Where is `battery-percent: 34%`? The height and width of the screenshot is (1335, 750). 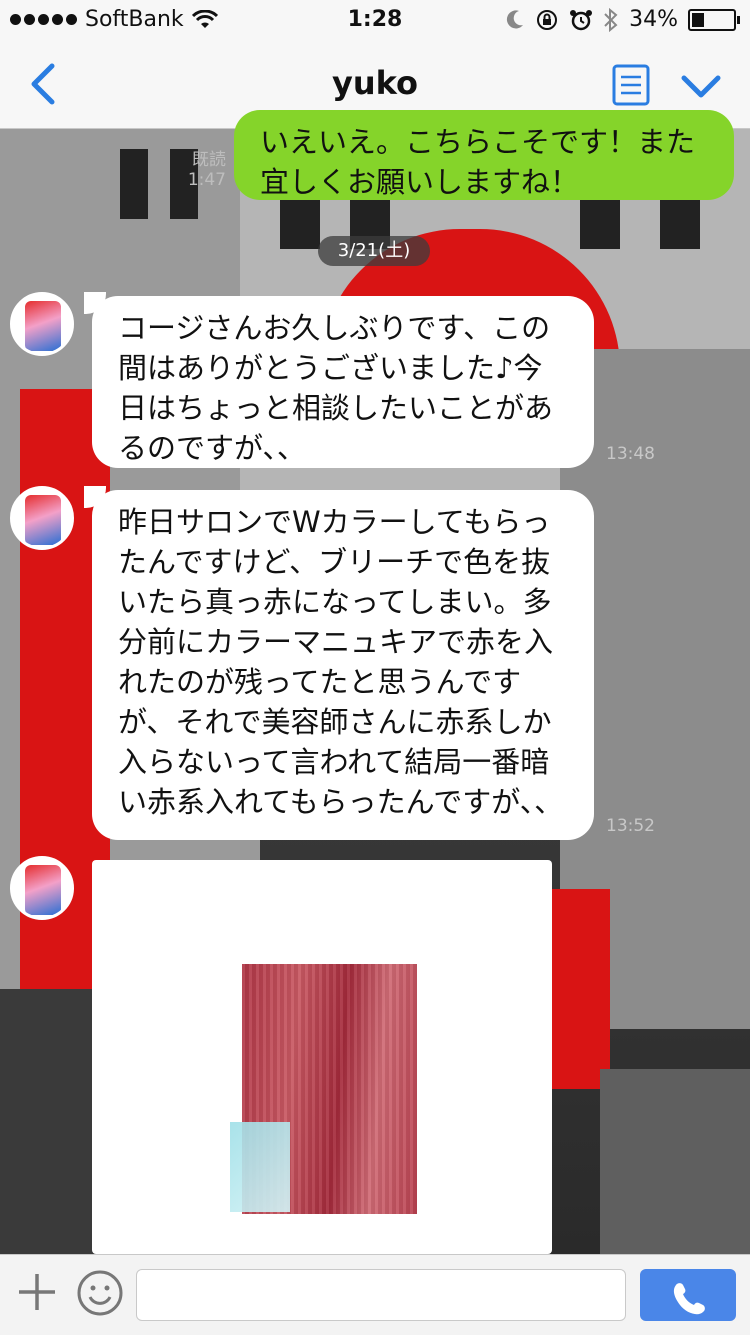 battery-percent: 34% is located at coordinates (653, 19).